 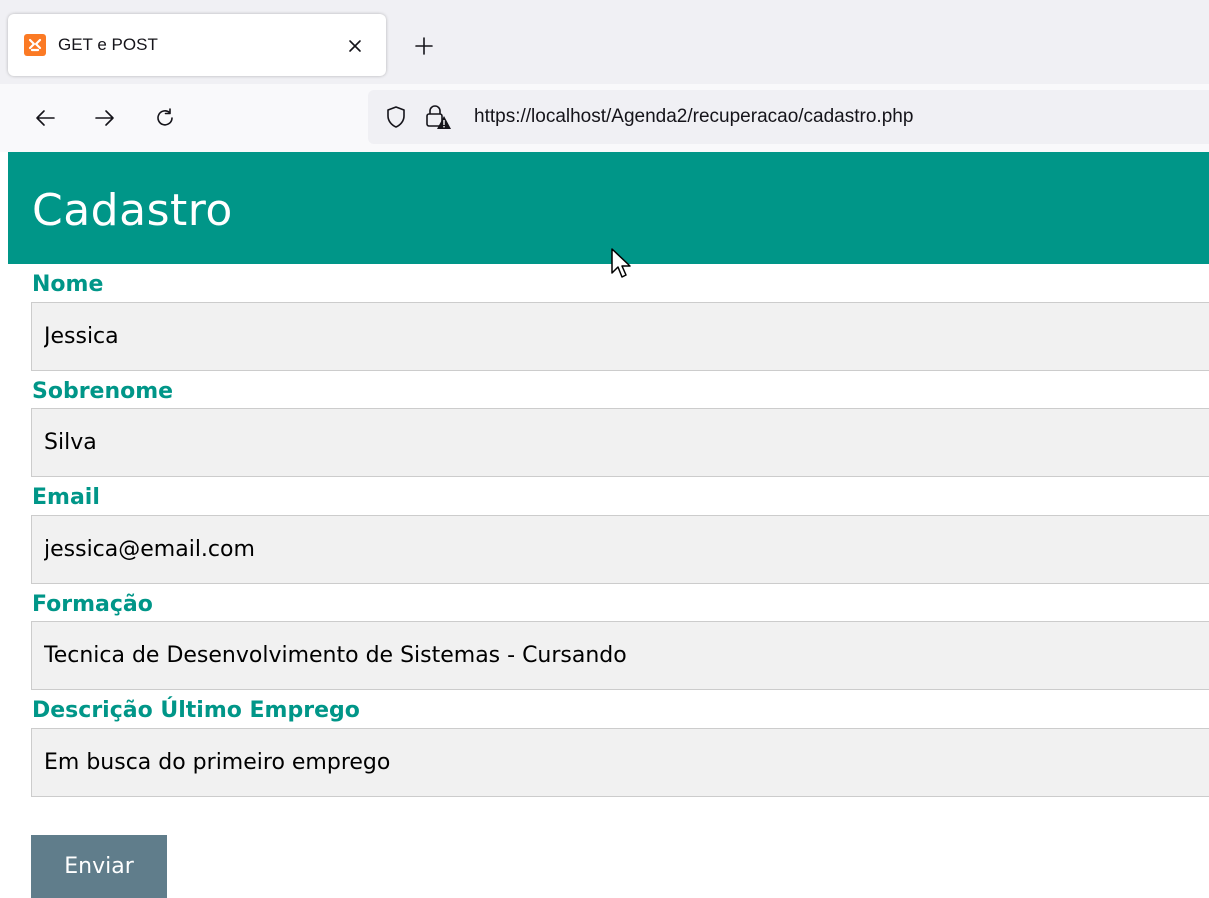 What do you see at coordinates (66, 497) in the screenshot?
I see `email-label: Email` at bounding box center [66, 497].